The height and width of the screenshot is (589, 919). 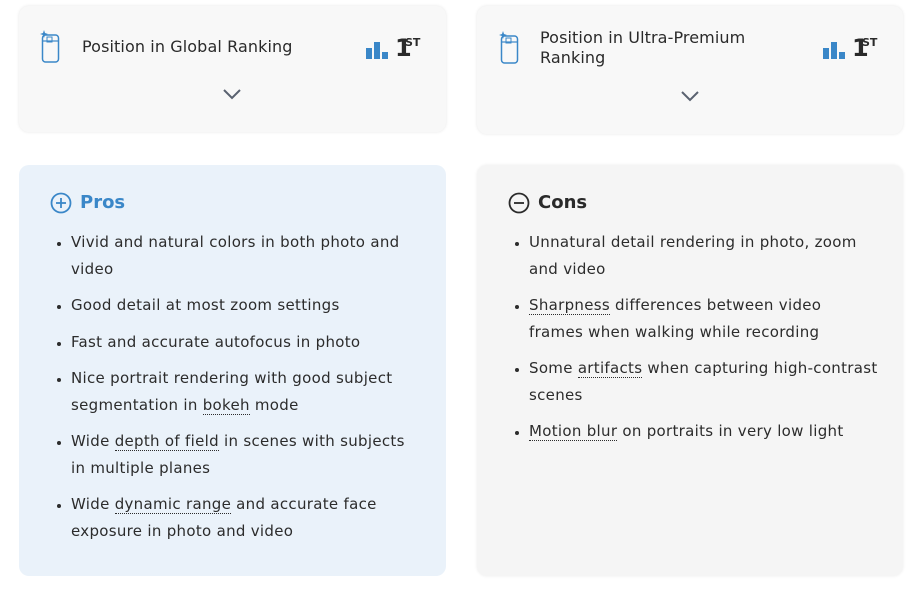 What do you see at coordinates (173, 504) in the screenshot?
I see `pros-glossary-link: dynamic range` at bounding box center [173, 504].